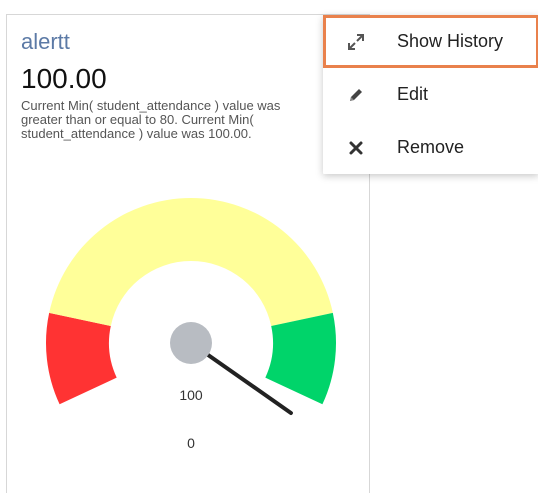  I want to click on gauge-segment-mid, so click(191, 262).